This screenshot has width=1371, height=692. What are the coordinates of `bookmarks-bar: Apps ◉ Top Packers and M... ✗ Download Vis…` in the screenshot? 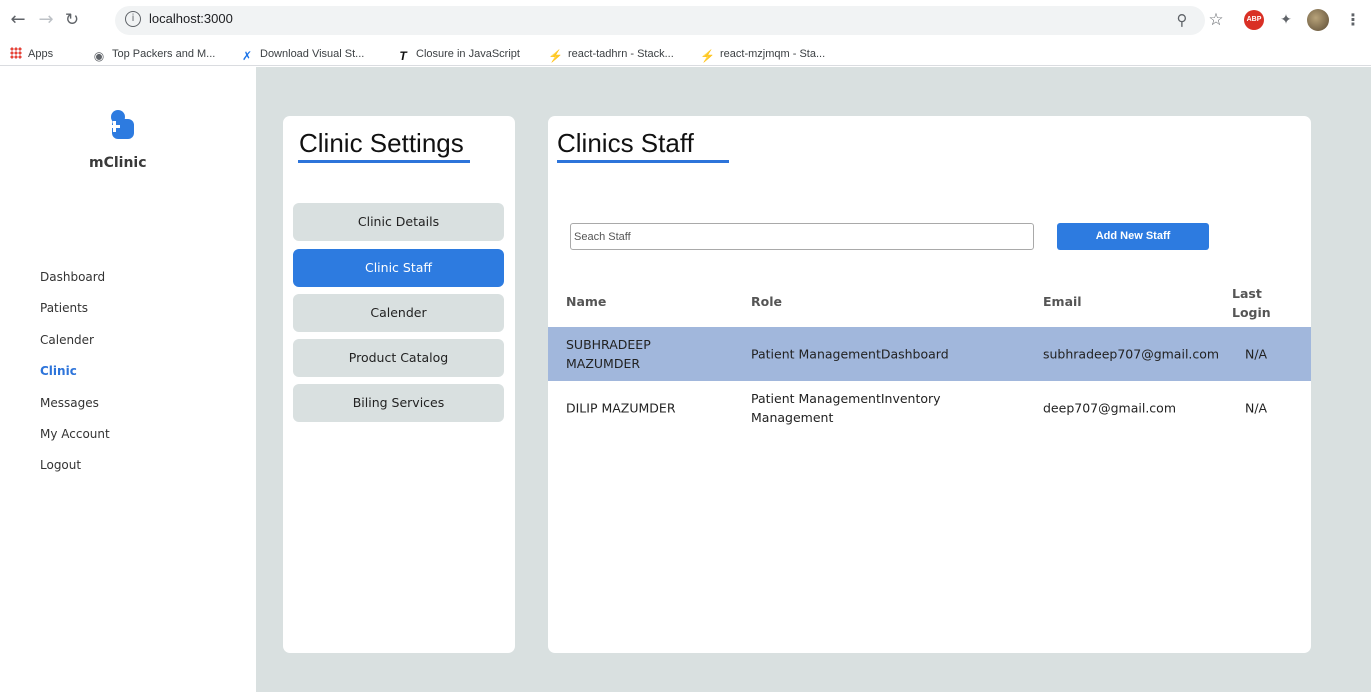 It's located at (685, 54).